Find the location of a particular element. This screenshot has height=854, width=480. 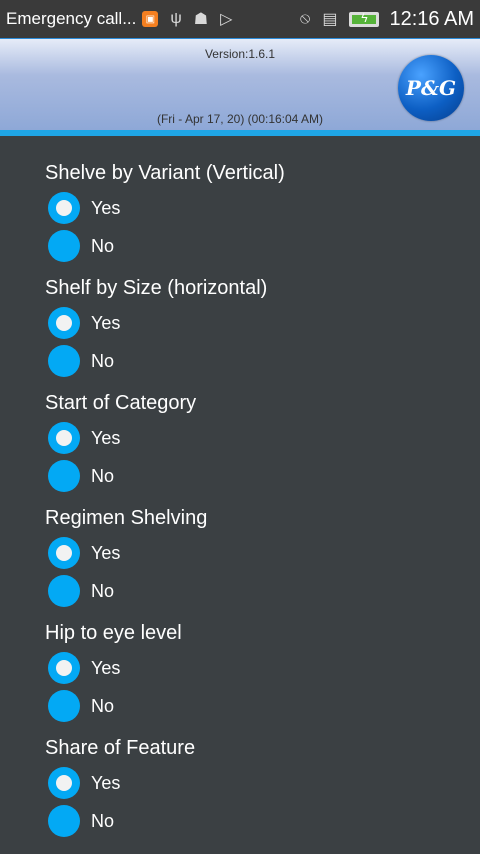

usb-icon: ψ is located at coordinates (176, 18).